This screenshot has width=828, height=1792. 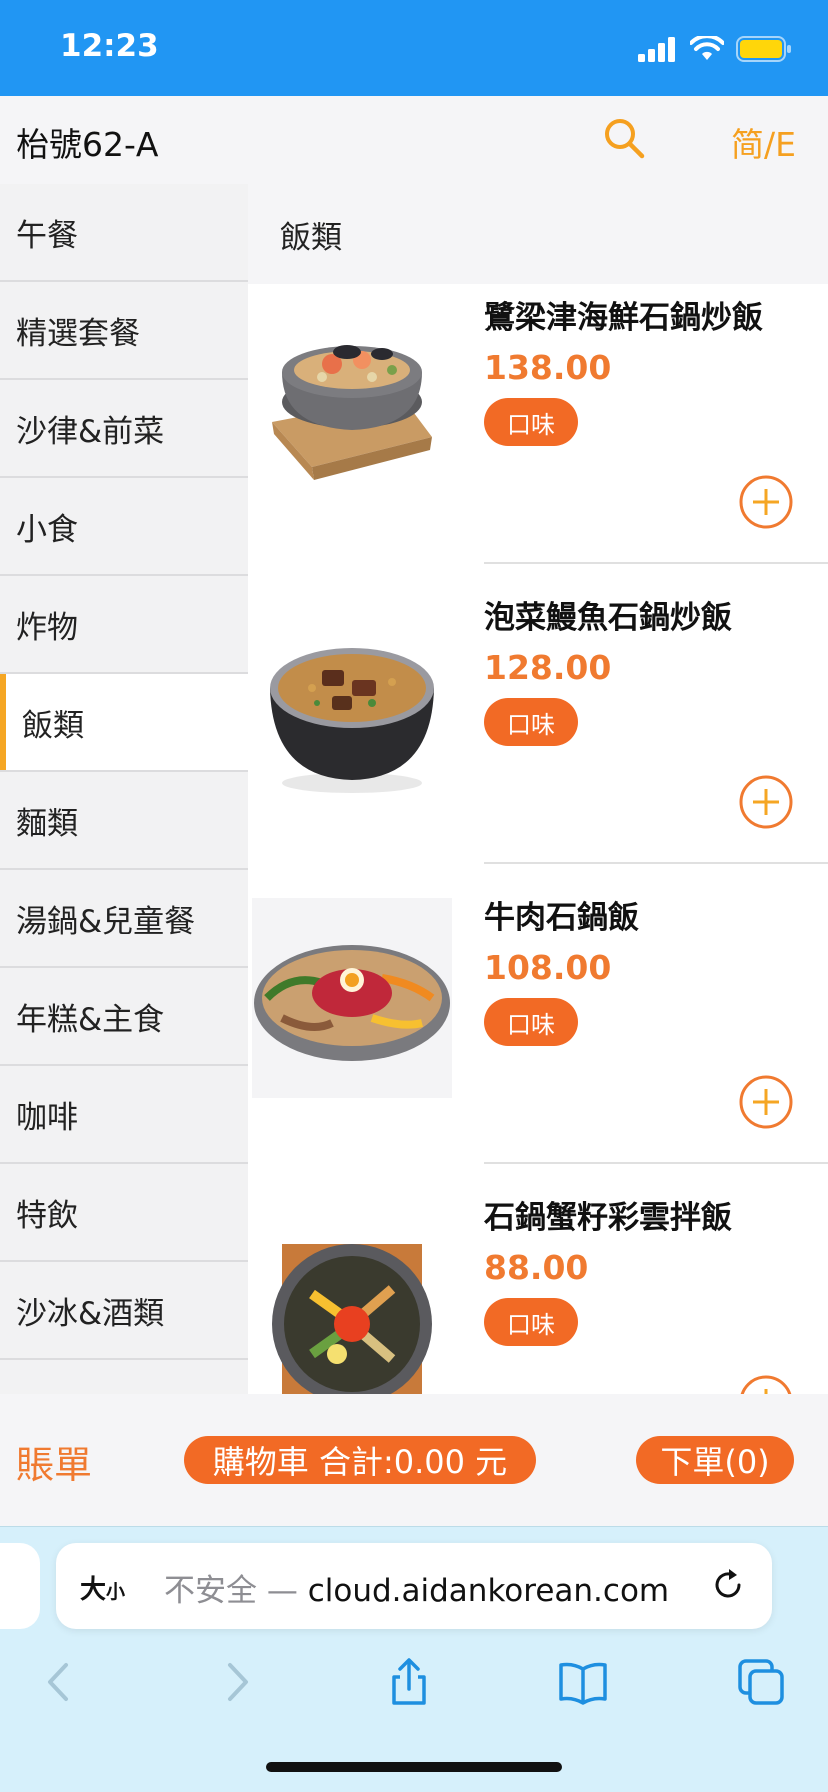 I want to click on insecure-warning: 不安全 —, so click(x=231, y=1591).